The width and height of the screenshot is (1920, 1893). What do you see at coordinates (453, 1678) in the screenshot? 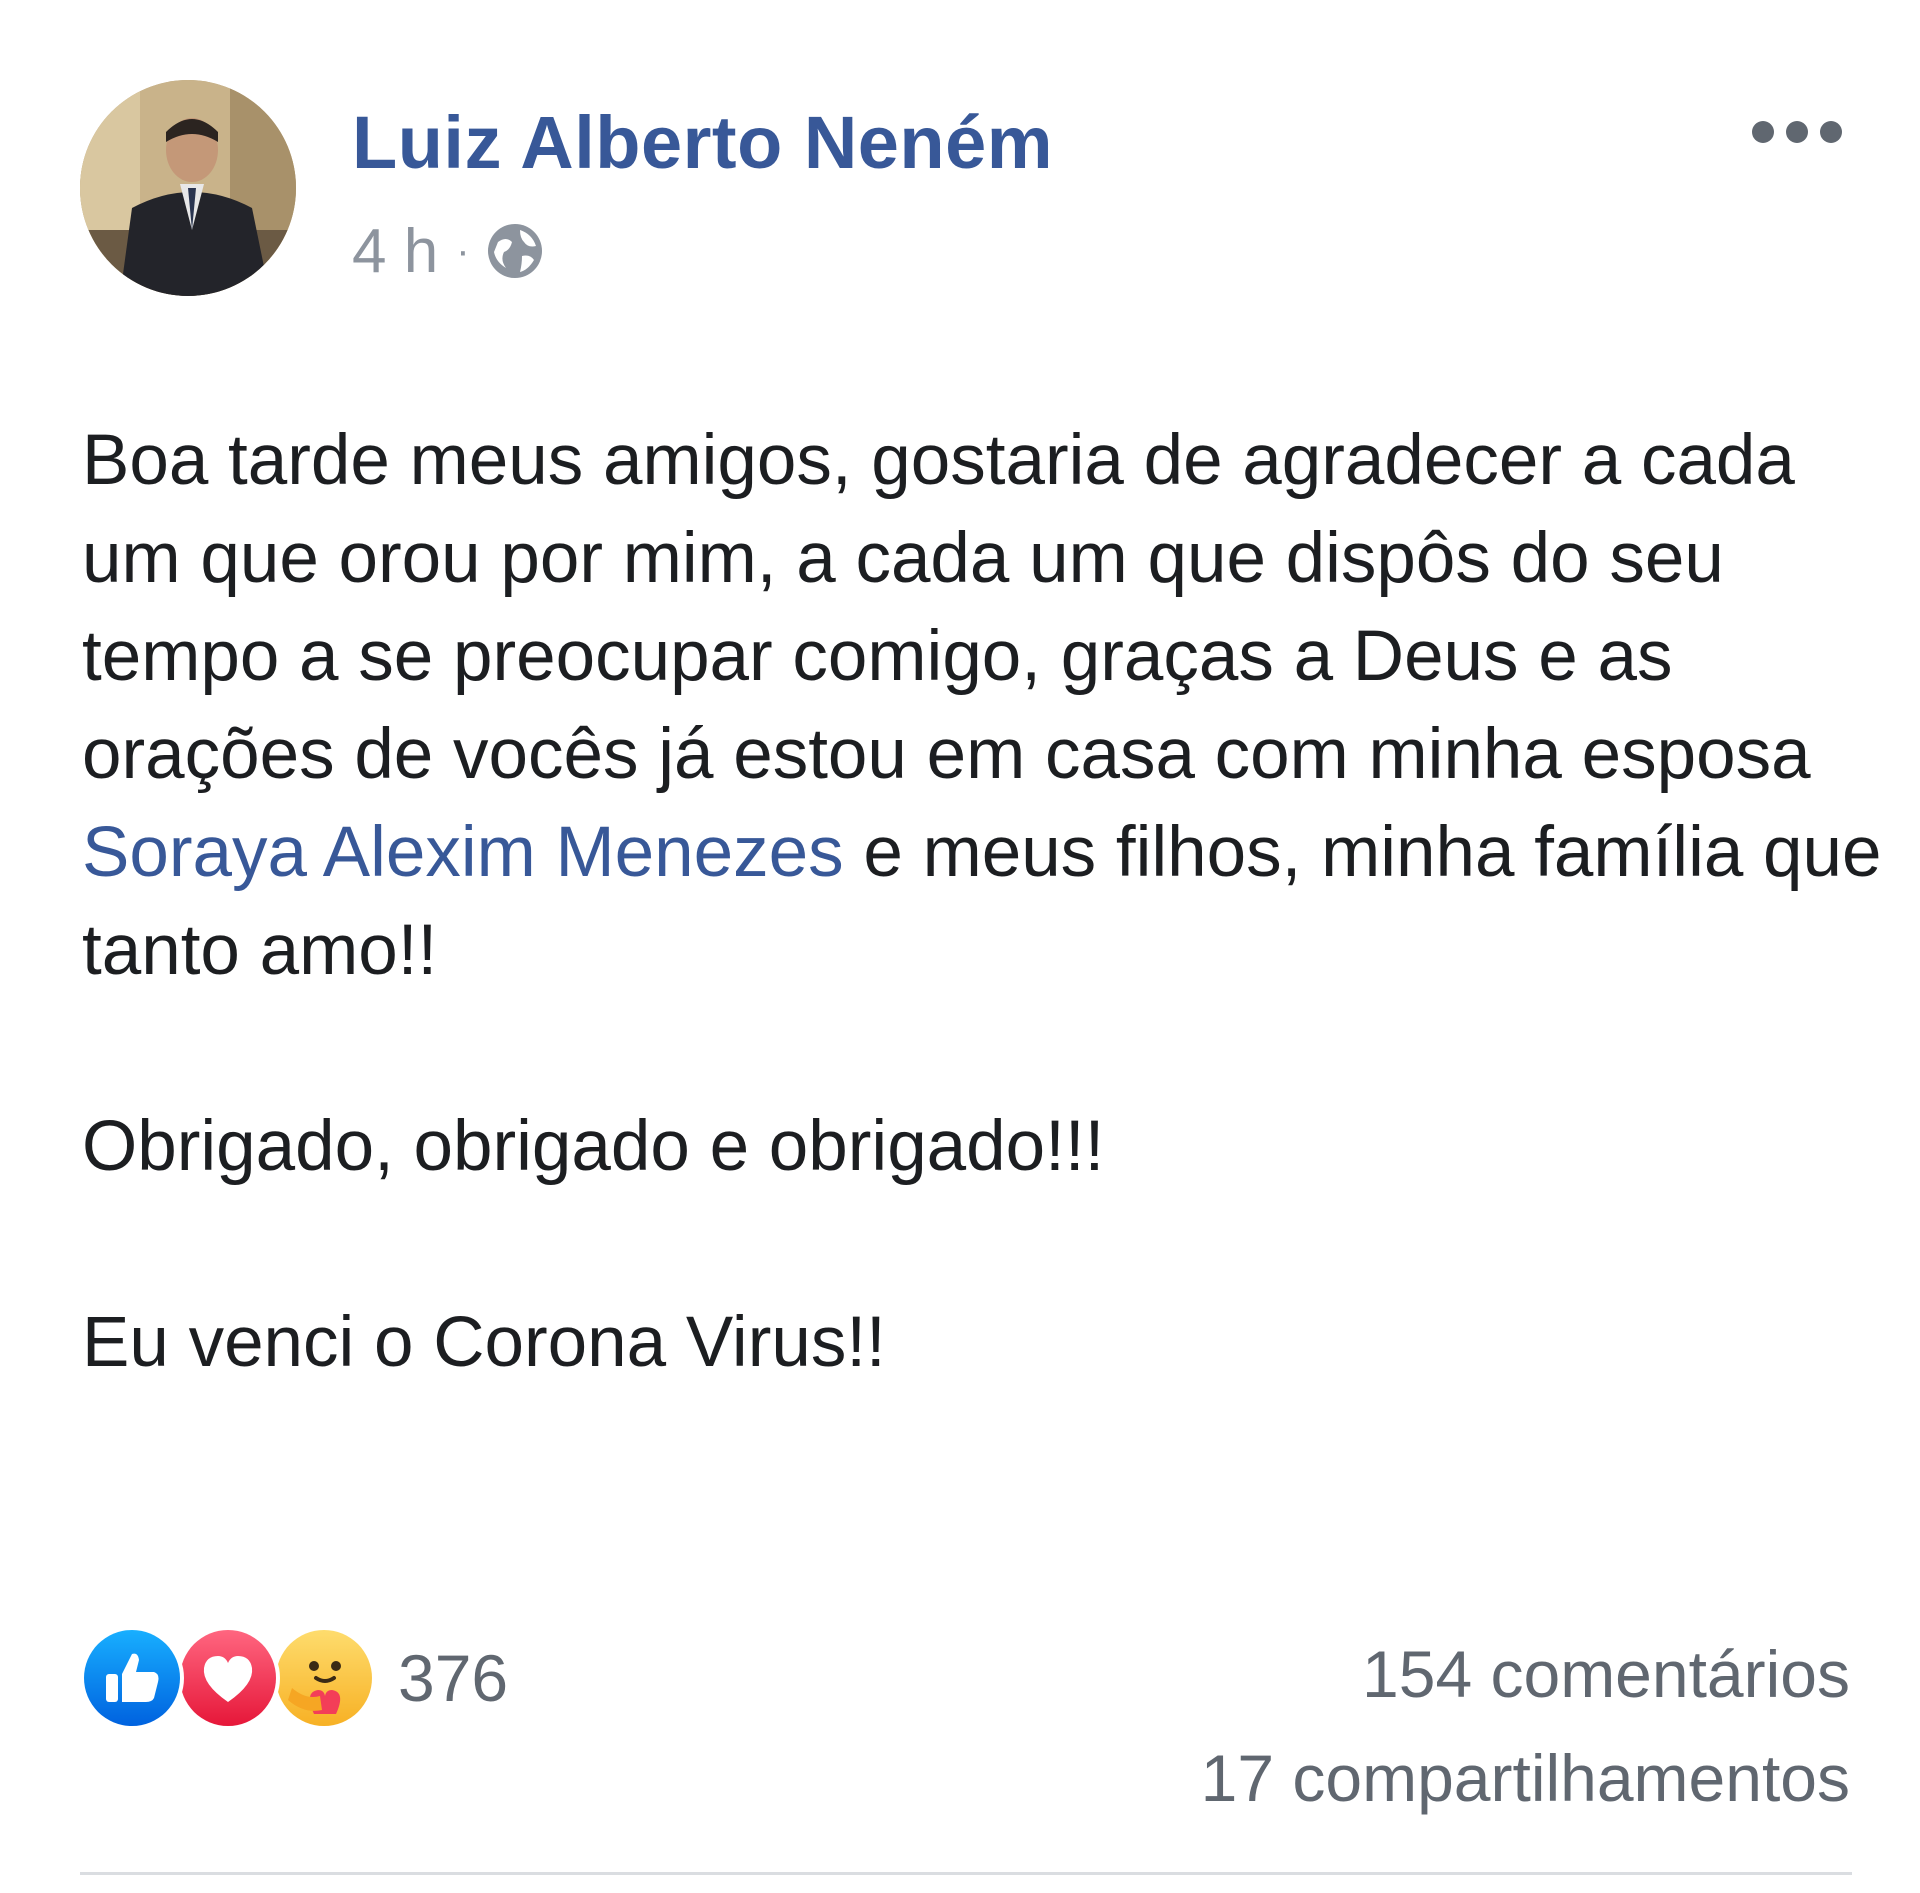
I see `reaction-count: 376` at bounding box center [453, 1678].